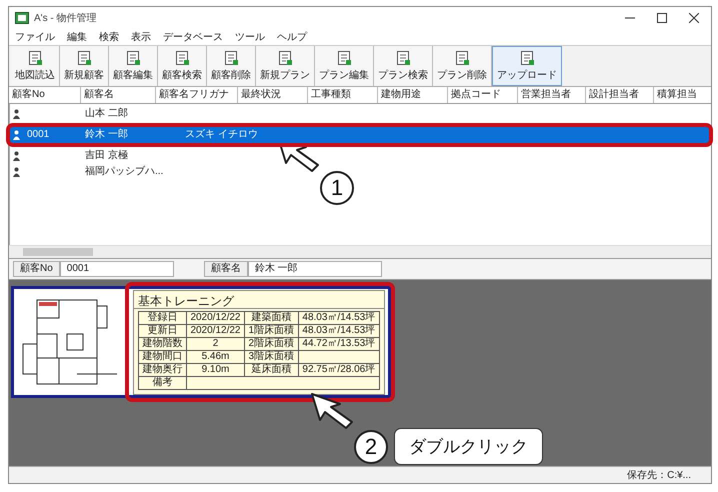 This screenshot has width=718, height=492. What do you see at coordinates (620, 95) in the screenshot?
I see `column-header: 設計担当者` at bounding box center [620, 95].